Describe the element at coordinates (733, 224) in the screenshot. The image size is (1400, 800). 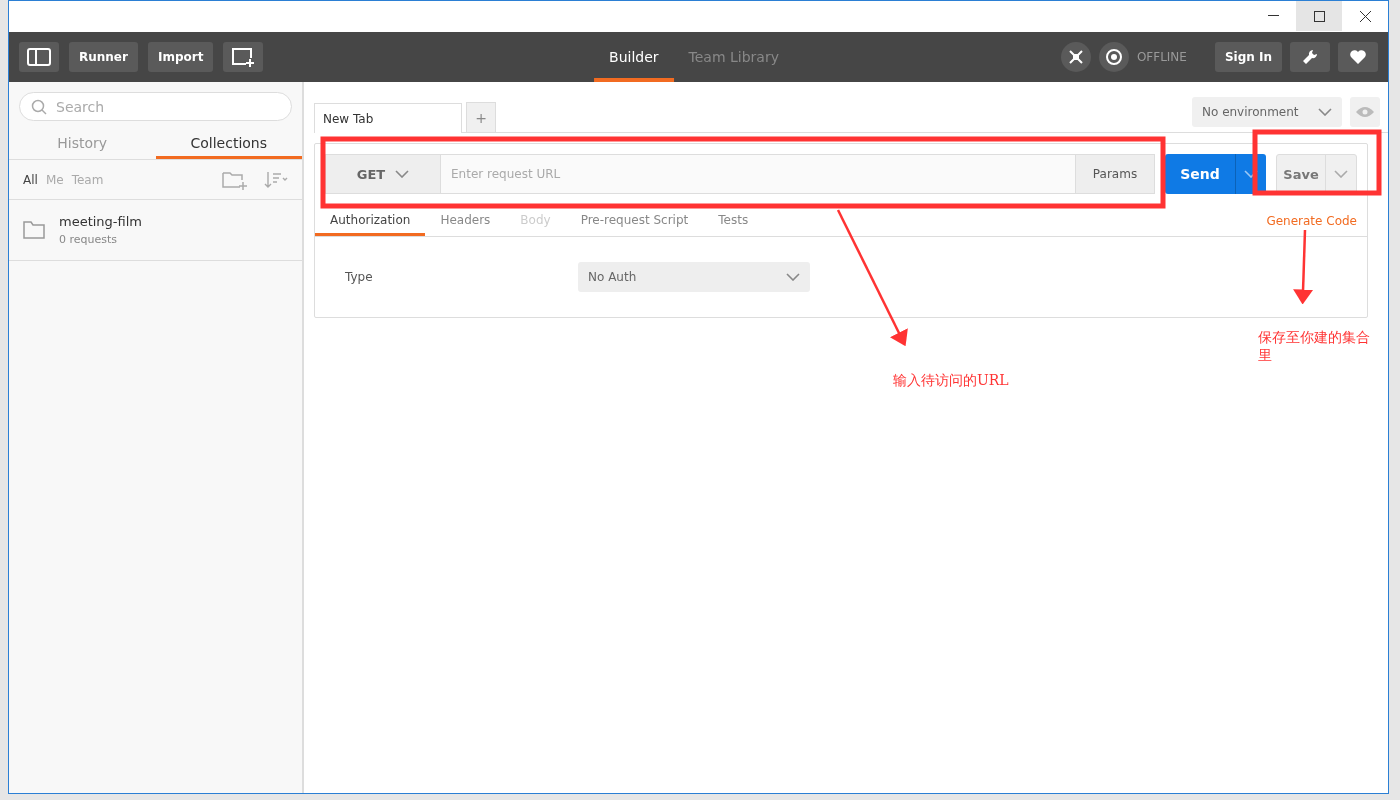
I see `request-subtab: Tests` at that location.